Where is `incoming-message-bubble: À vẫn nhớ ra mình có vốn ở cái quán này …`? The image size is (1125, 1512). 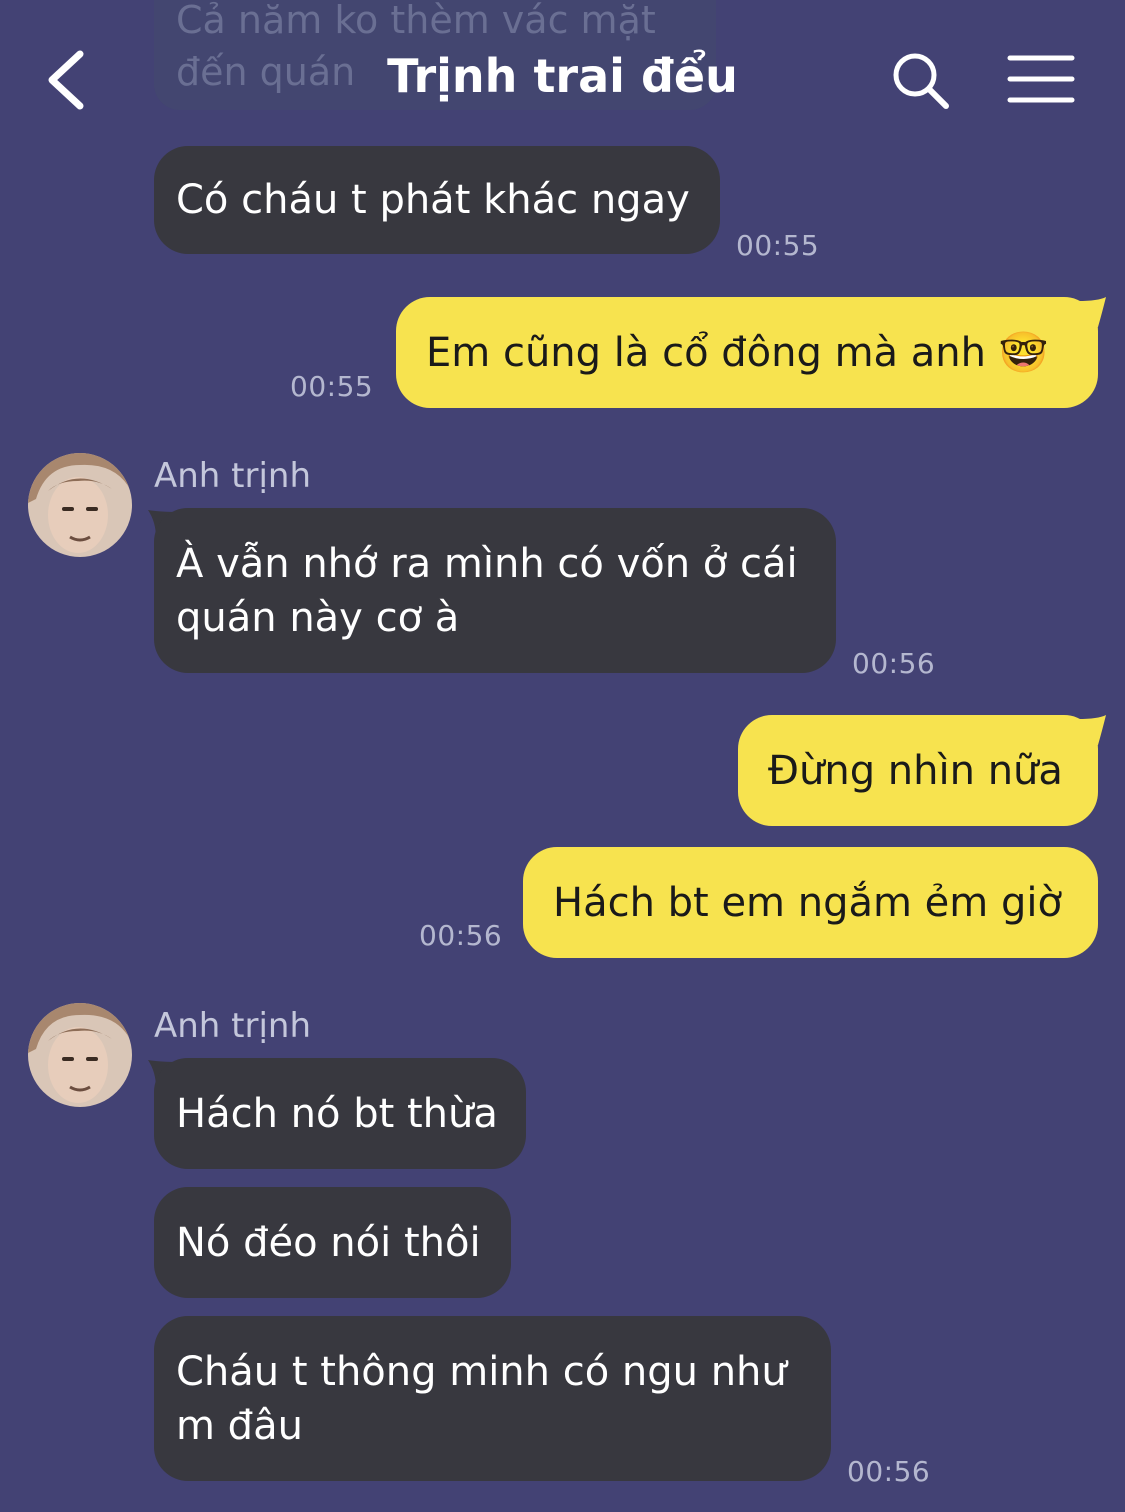 incoming-message-bubble: À vẫn nhớ ra mình có vốn ở cái quán này … is located at coordinates (495, 590).